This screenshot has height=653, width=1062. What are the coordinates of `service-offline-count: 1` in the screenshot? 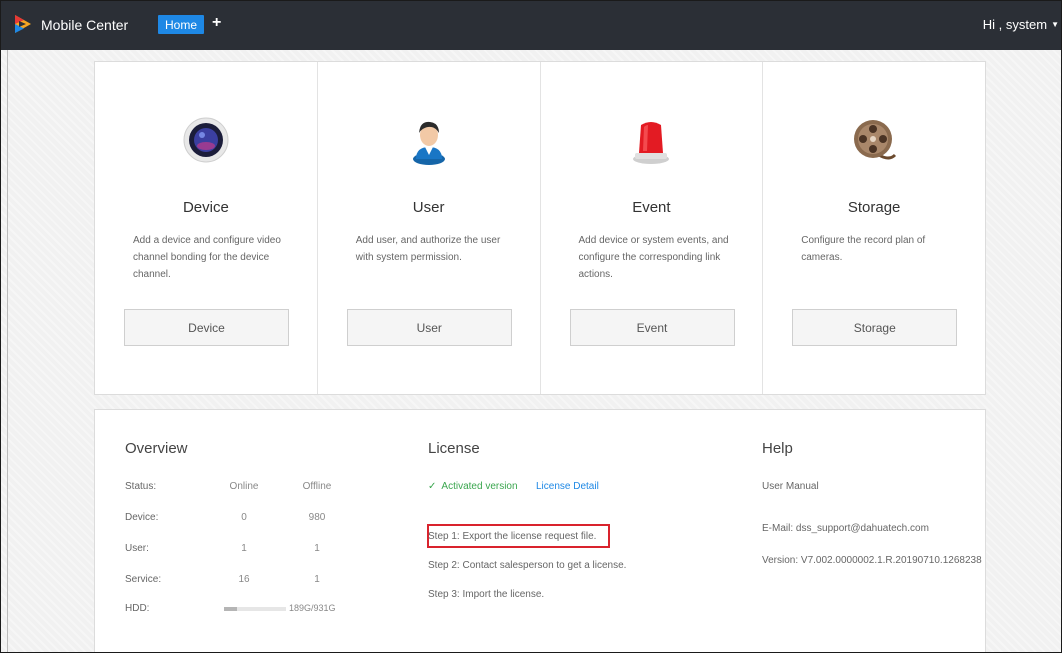 It's located at (317, 579).